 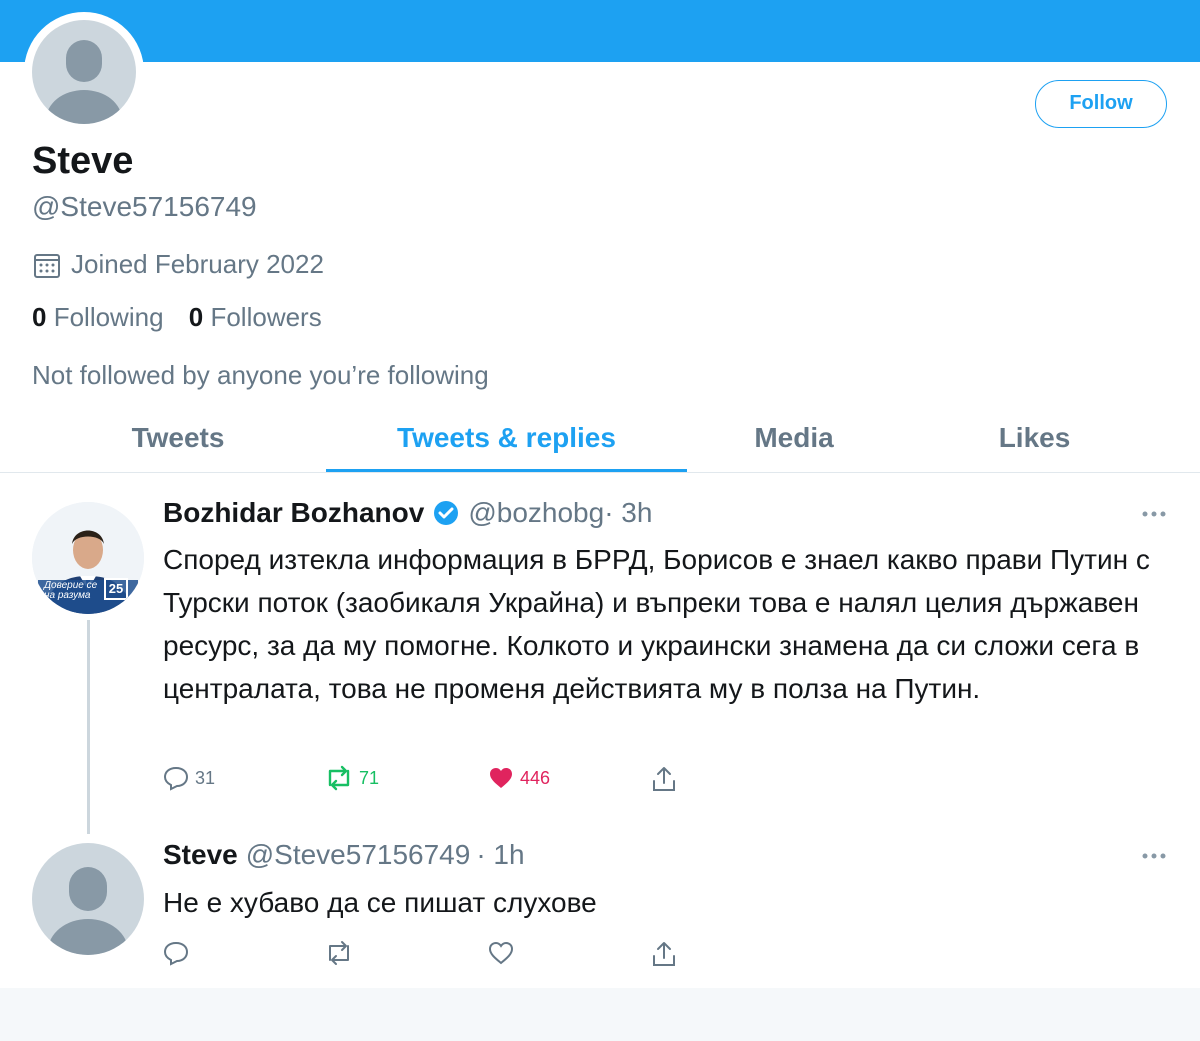 I want to click on joined-date: Joined February 2022, so click(x=178, y=264).